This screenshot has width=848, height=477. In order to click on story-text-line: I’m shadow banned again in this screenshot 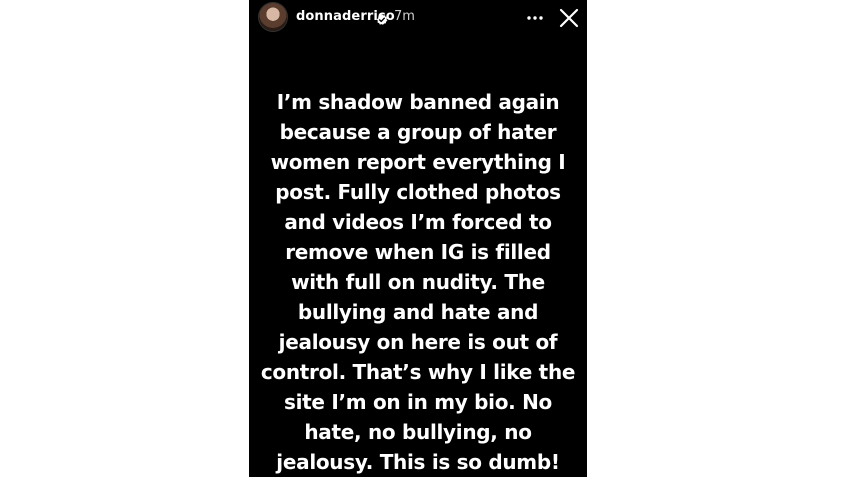, I will do `click(418, 102)`.